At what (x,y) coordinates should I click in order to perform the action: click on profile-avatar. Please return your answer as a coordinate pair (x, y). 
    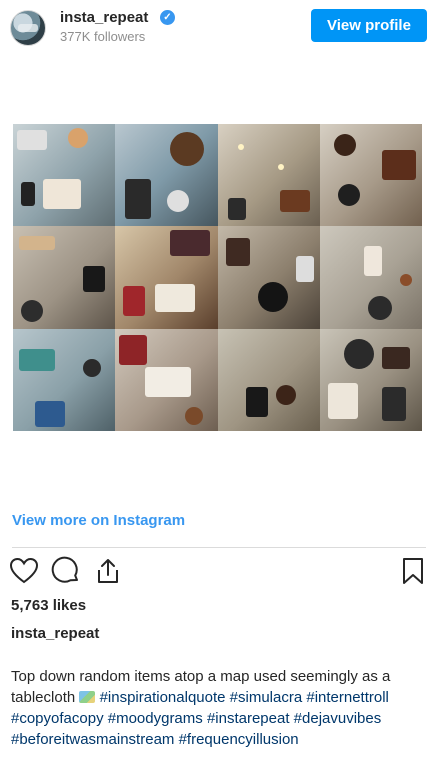
    Looking at the image, I should click on (28, 28).